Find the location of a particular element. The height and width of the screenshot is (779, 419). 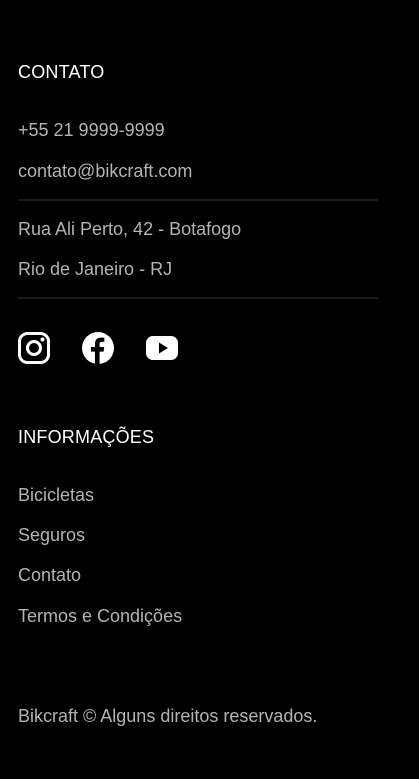

info-link-seguros: Seguros is located at coordinates (51, 535).